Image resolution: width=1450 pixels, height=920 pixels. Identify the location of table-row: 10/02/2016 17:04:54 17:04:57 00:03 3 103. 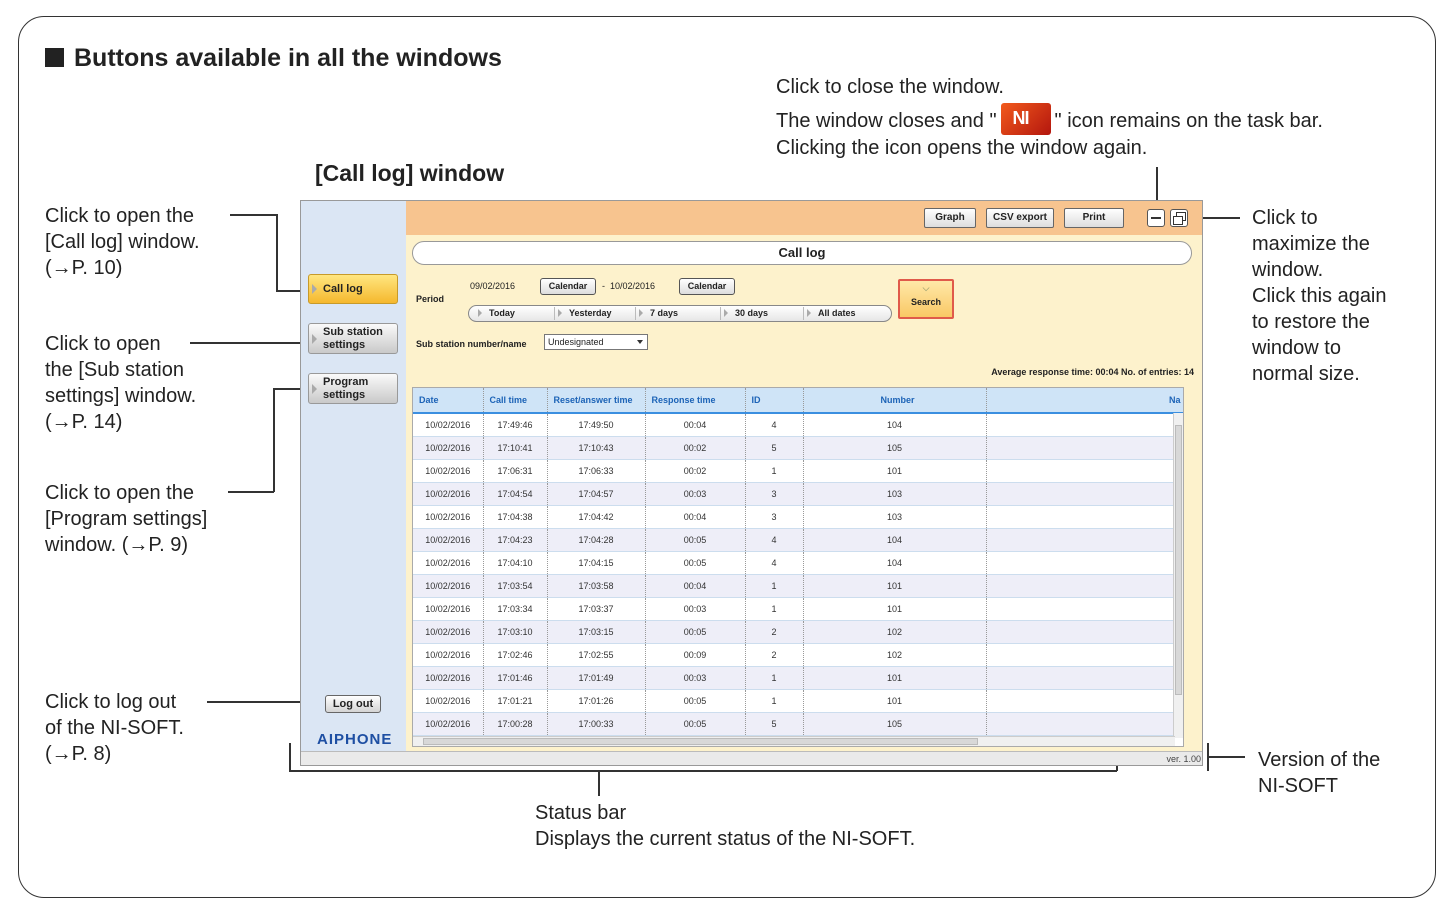
(798, 494).